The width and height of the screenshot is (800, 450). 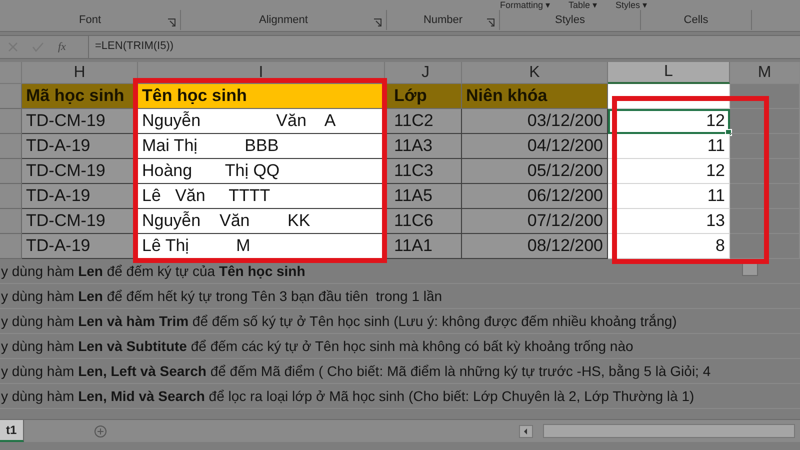 I want to click on add-sheet-icon, so click(x=100, y=431).